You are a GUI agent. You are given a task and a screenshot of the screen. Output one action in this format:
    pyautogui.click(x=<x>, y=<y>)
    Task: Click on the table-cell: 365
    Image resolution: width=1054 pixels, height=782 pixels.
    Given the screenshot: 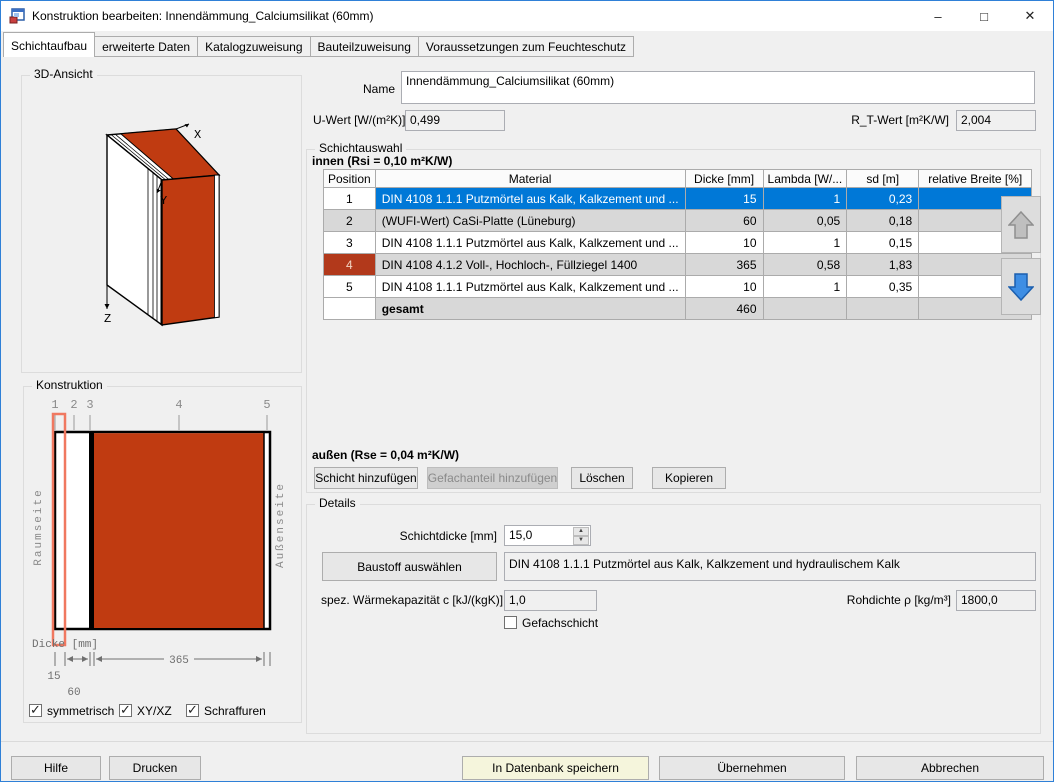 What is the action you would take?
    pyautogui.click(x=724, y=264)
    